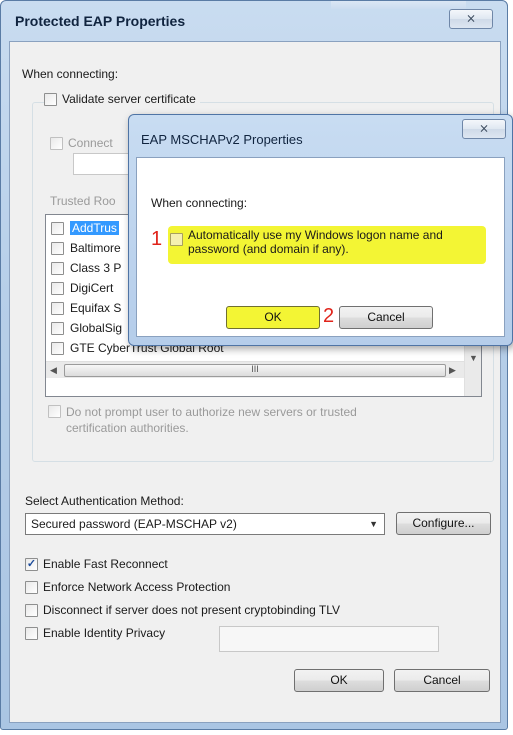 The width and height of the screenshot is (513, 735). I want to click on cert-label: AddTrus, so click(94, 228).